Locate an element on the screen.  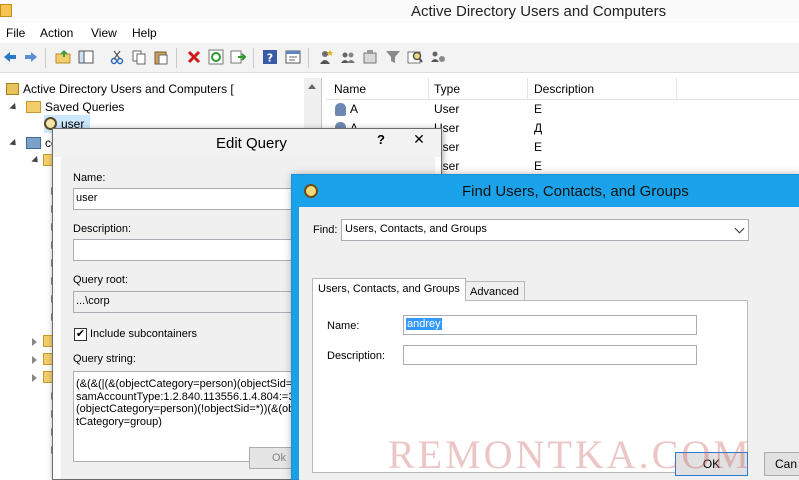
show-hide-tree-icon is located at coordinates (86, 57).